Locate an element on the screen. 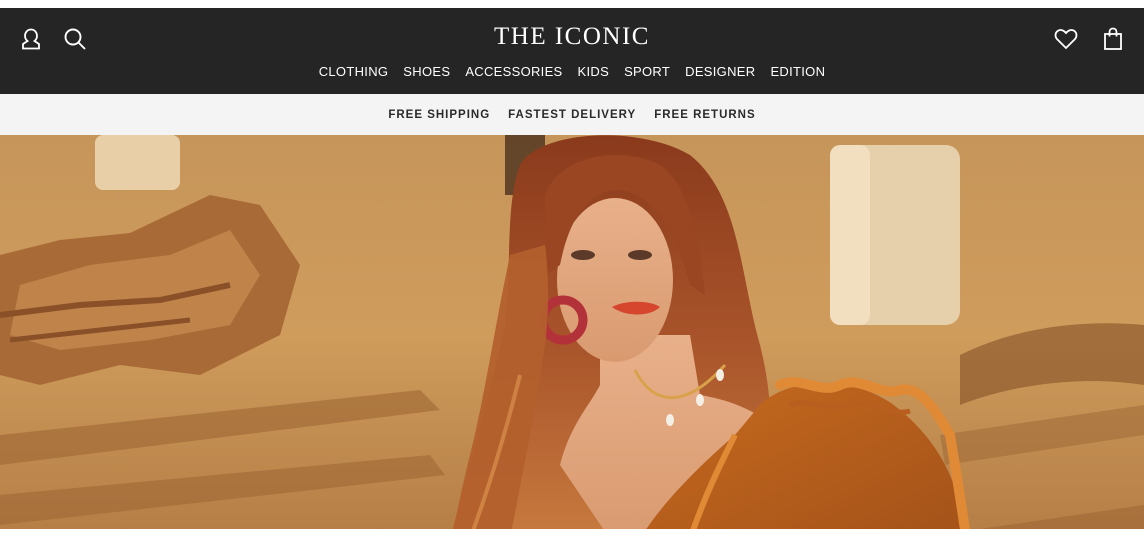 The width and height of the screenshot is (1144, 549). bottom-strip is located at coordinates (572, 534).